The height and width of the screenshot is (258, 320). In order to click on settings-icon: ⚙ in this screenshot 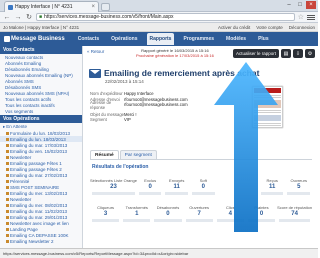, I will do `click(310, 53)`.